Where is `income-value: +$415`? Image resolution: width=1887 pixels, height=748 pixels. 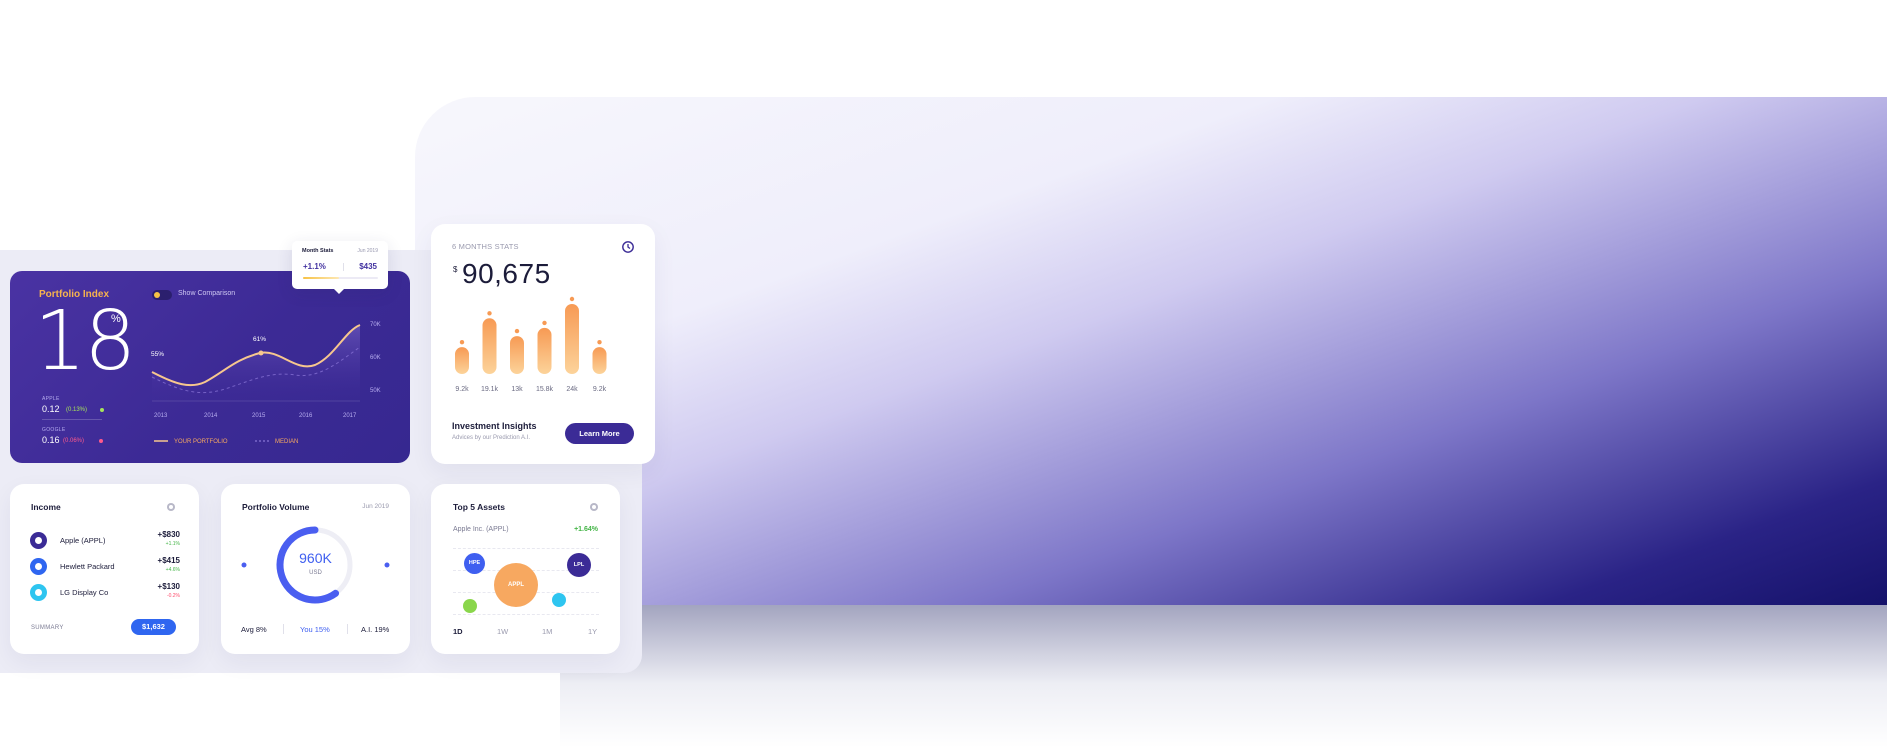
income-value: +$415 is located at coordinates (168, 560).